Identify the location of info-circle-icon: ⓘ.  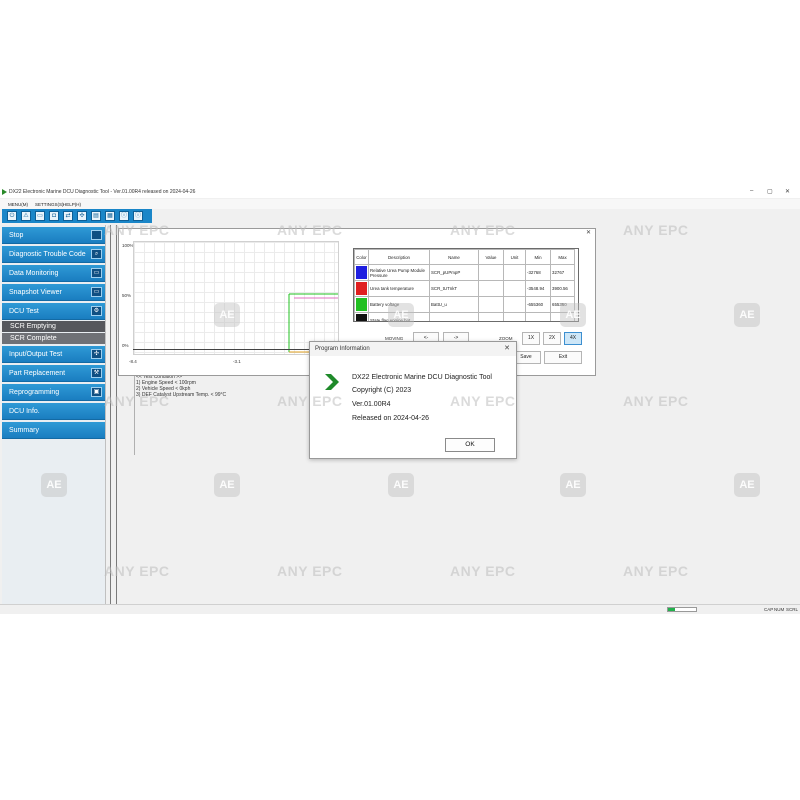
(124, 216).